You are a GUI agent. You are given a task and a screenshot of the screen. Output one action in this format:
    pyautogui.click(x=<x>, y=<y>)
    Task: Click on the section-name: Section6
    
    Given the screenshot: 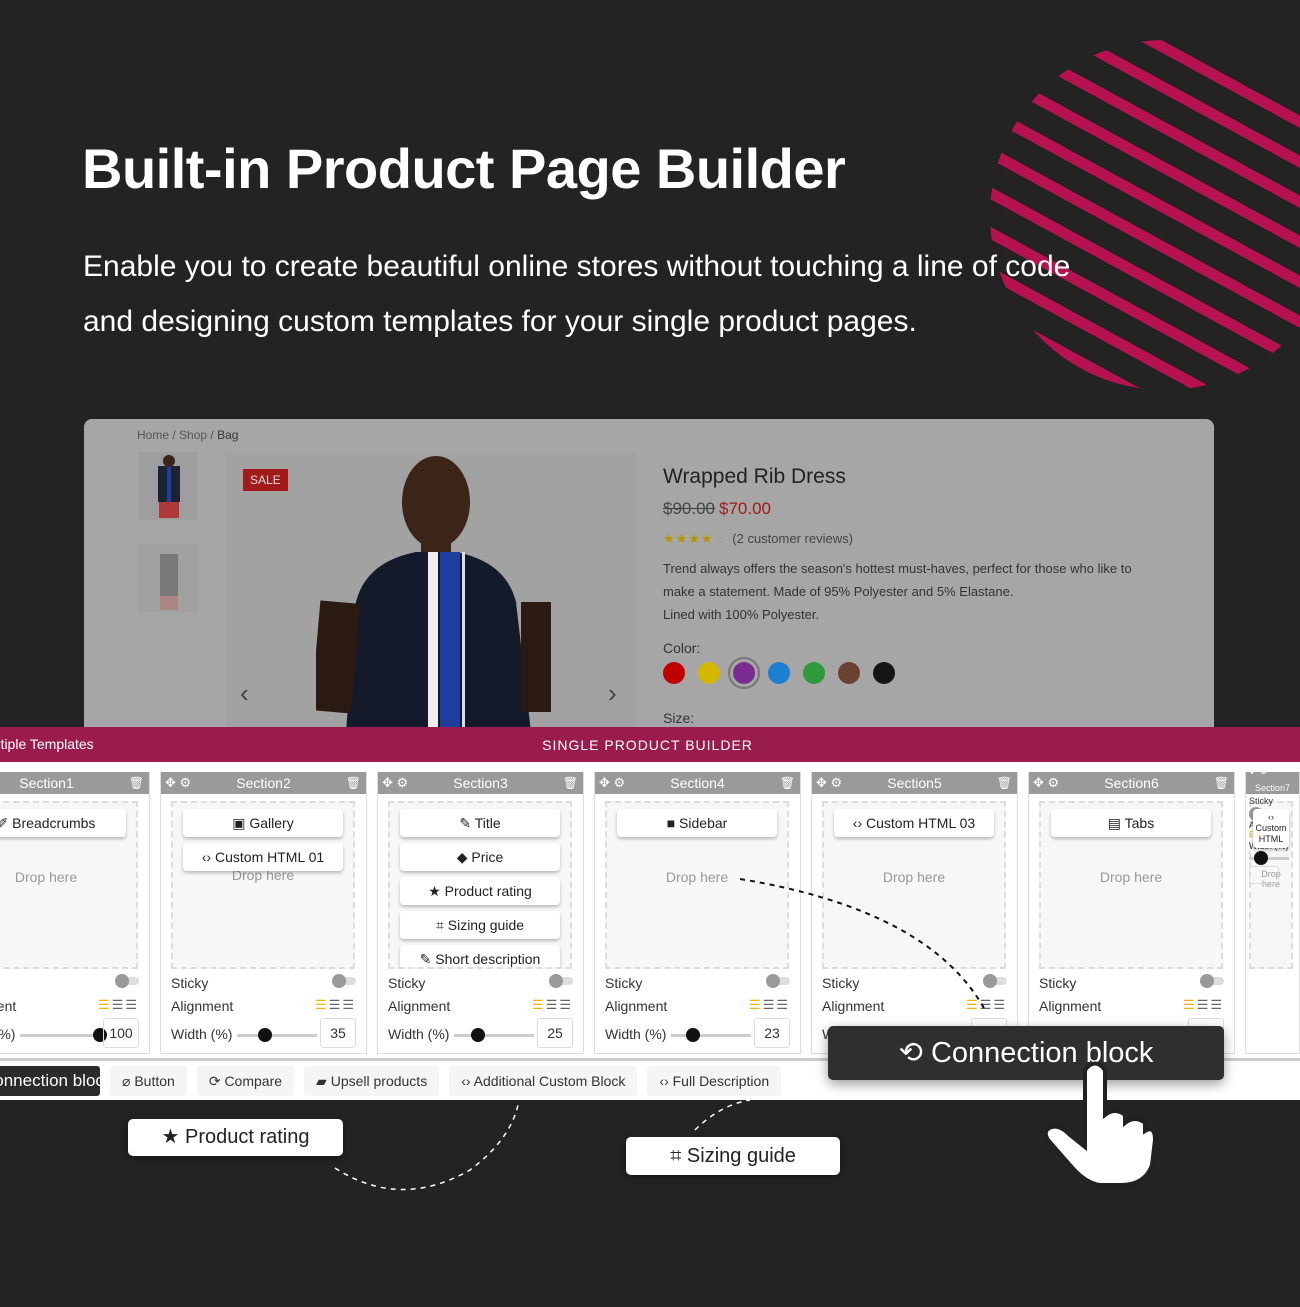 What is the action you would take?
    pyautogui.click(x=1131, y=783)
    